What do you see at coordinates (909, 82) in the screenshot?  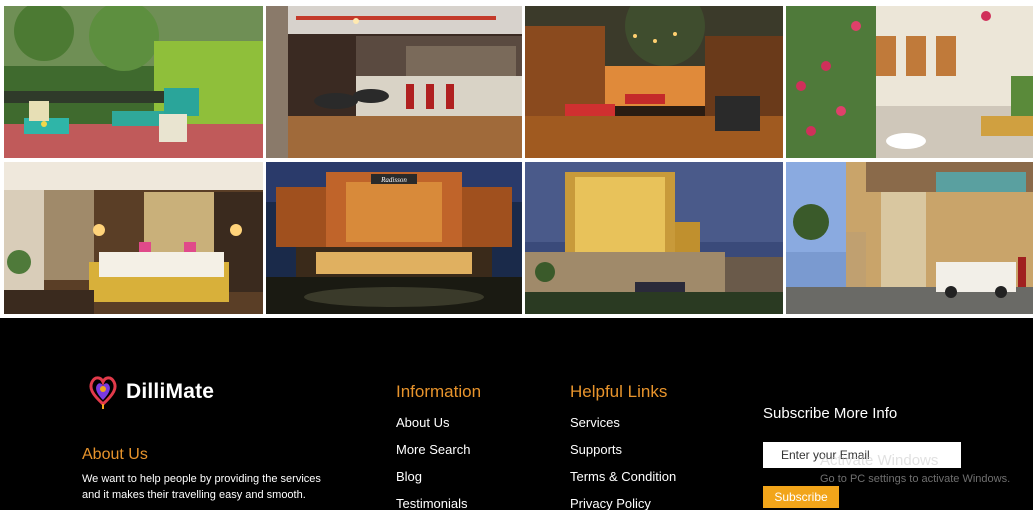 I see `photo-rose-garden-patio` at bounding box center [909, 82].